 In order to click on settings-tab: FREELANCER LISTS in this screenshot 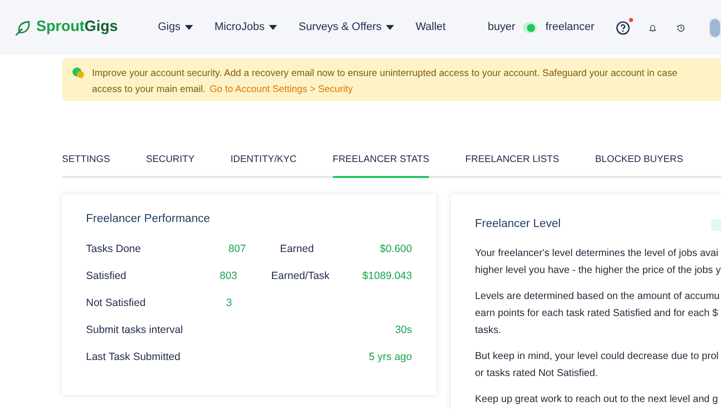, I will do `click(512, 161)`.